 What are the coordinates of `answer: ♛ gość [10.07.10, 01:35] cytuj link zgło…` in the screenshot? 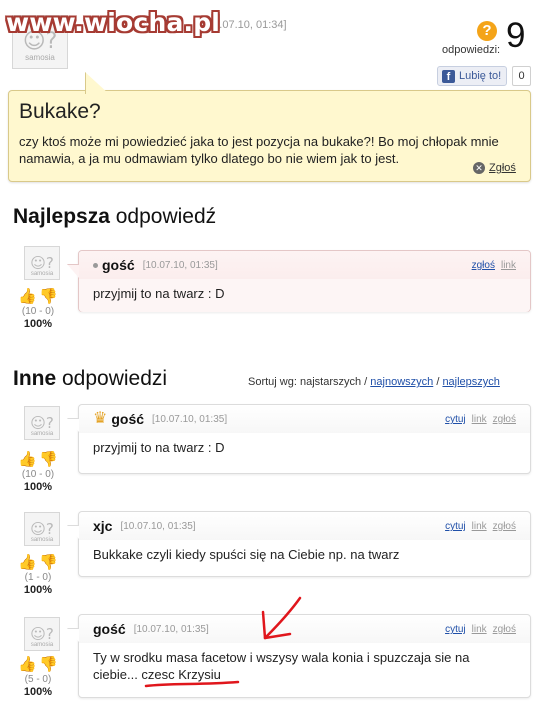 It's located at (299, 439).